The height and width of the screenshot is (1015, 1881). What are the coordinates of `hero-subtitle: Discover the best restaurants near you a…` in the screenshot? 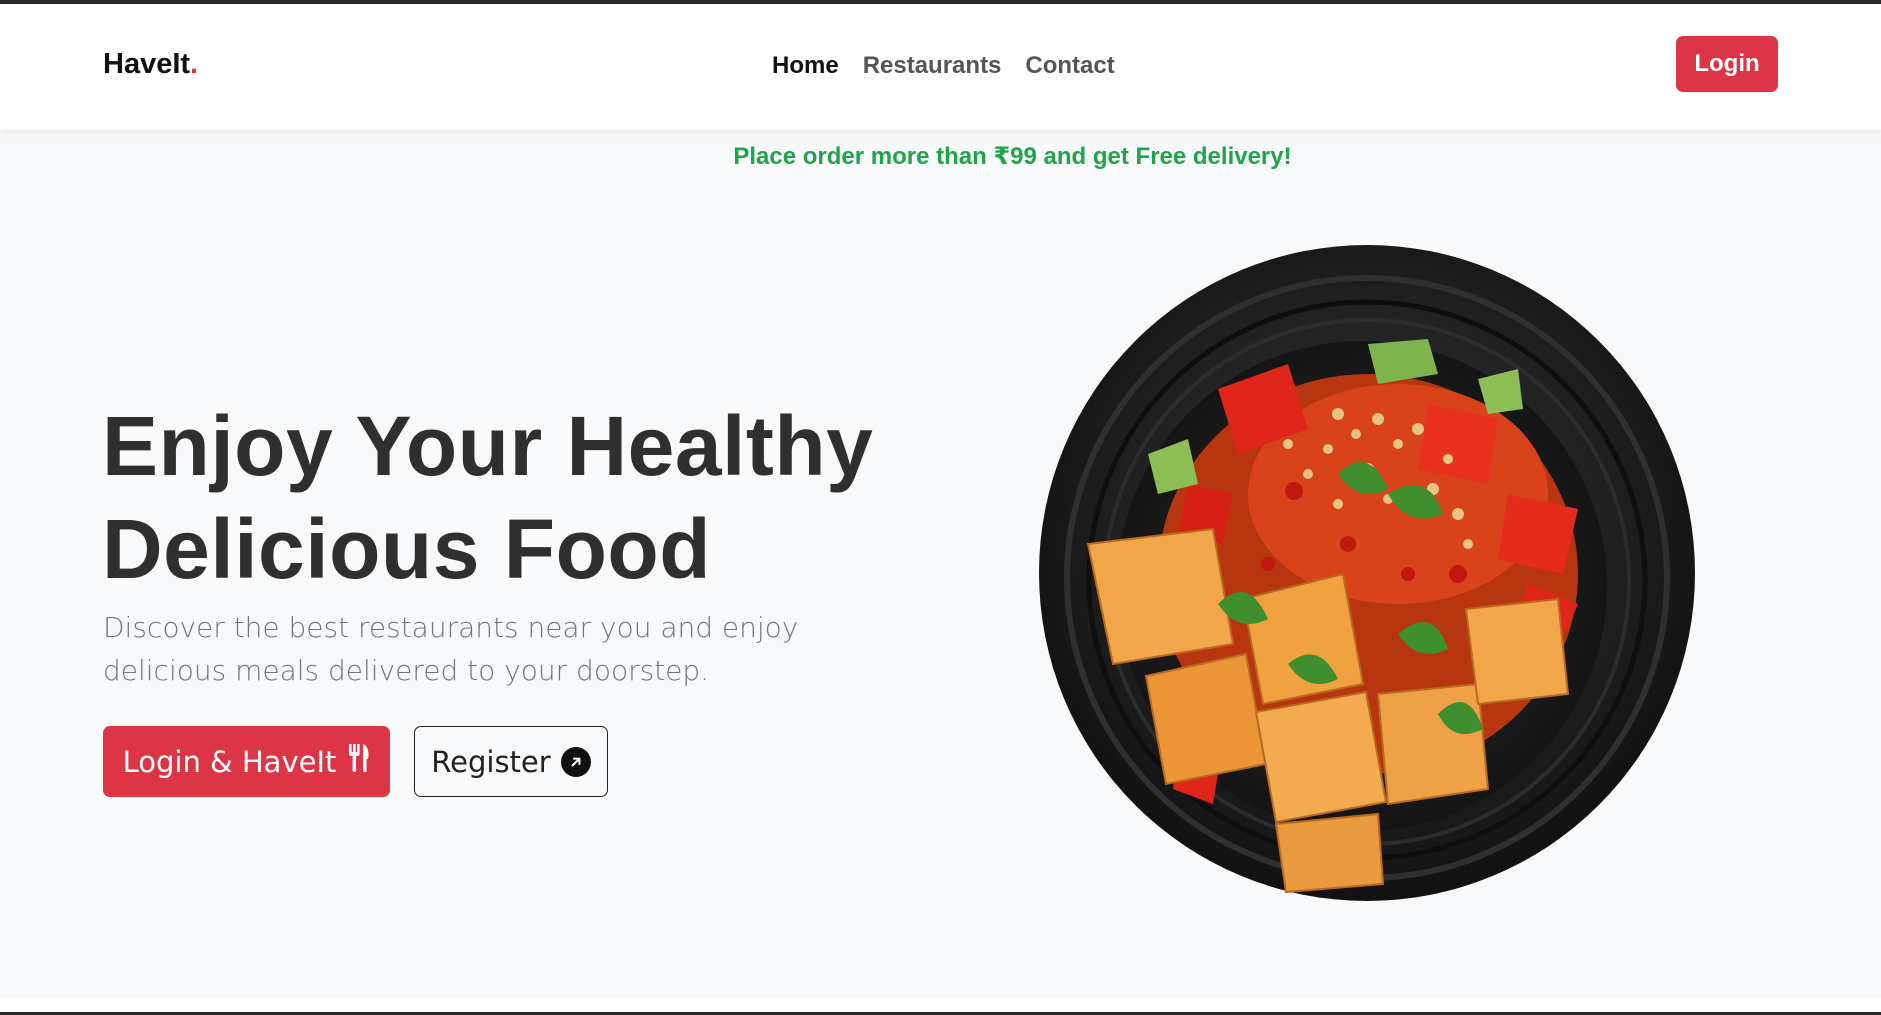 It's located at (451, 649).